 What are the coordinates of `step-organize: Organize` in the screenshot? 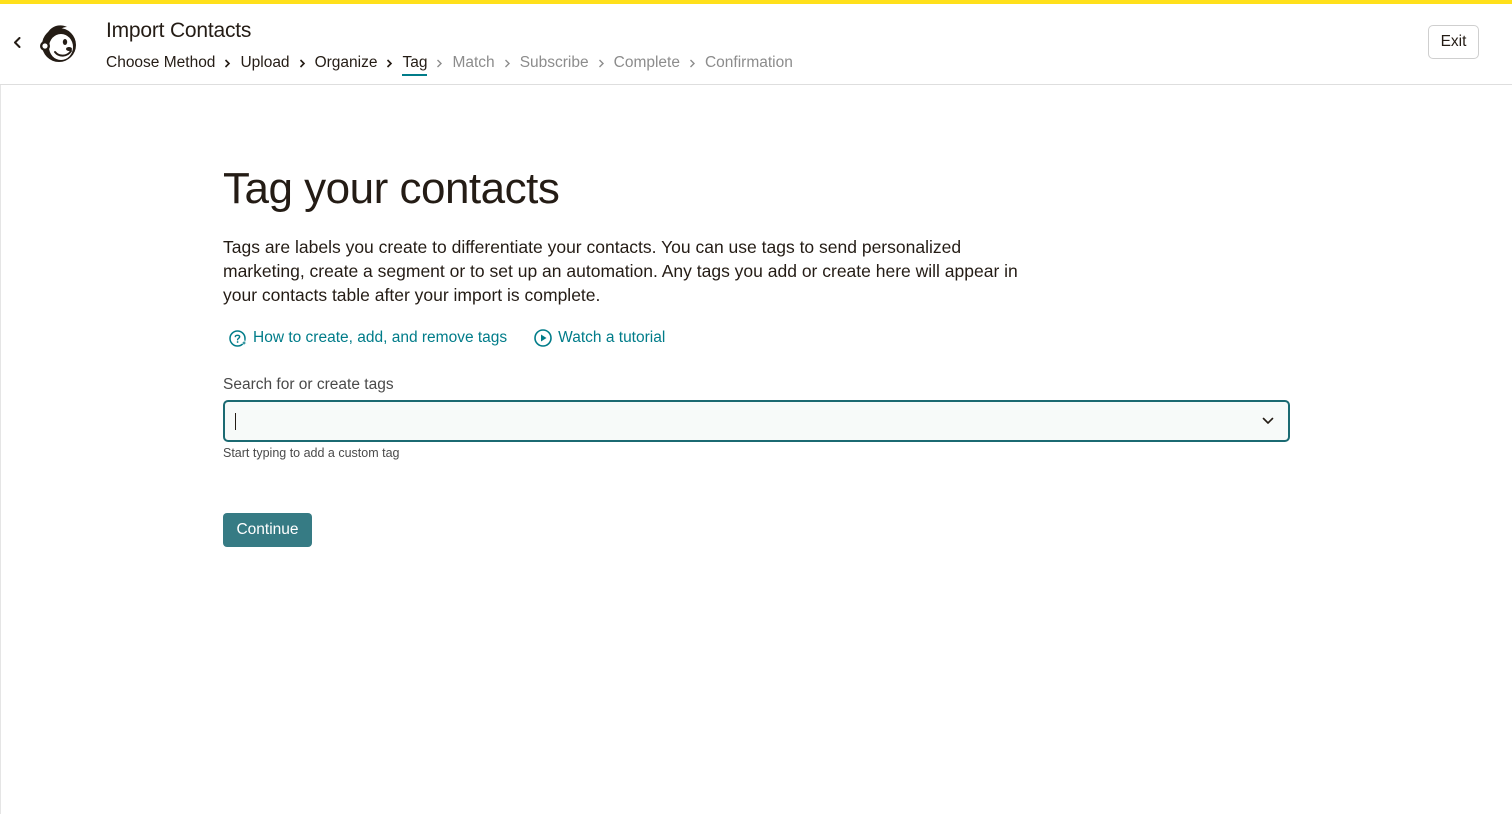 It's located at (346, 63).